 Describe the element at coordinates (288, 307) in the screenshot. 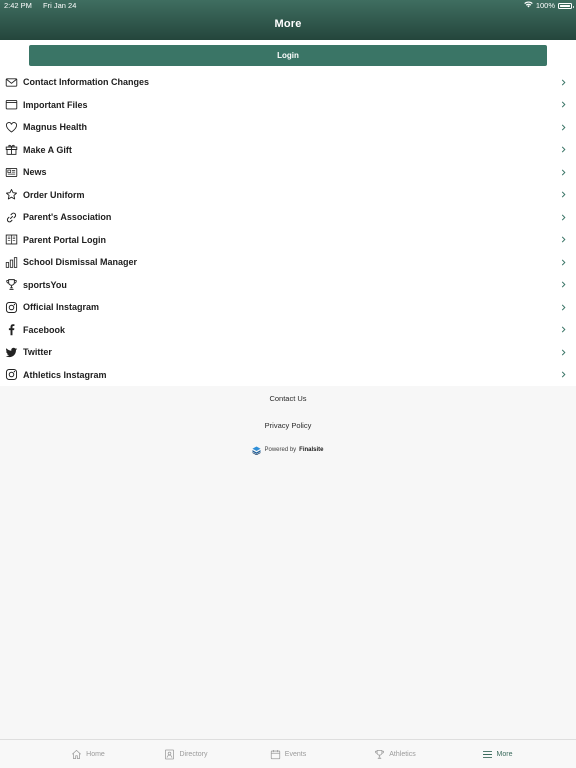

I see `menu-item-official-instagram: Official Instagram` at that location.